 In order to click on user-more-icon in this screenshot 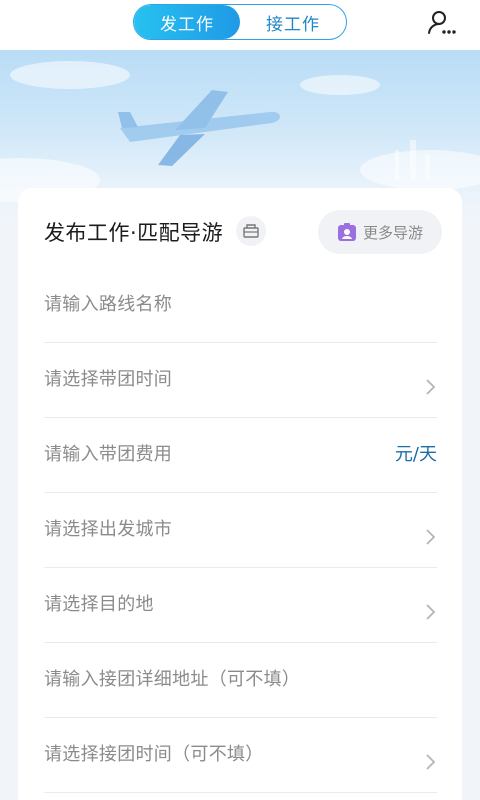, I will do `click(442, 22)`.